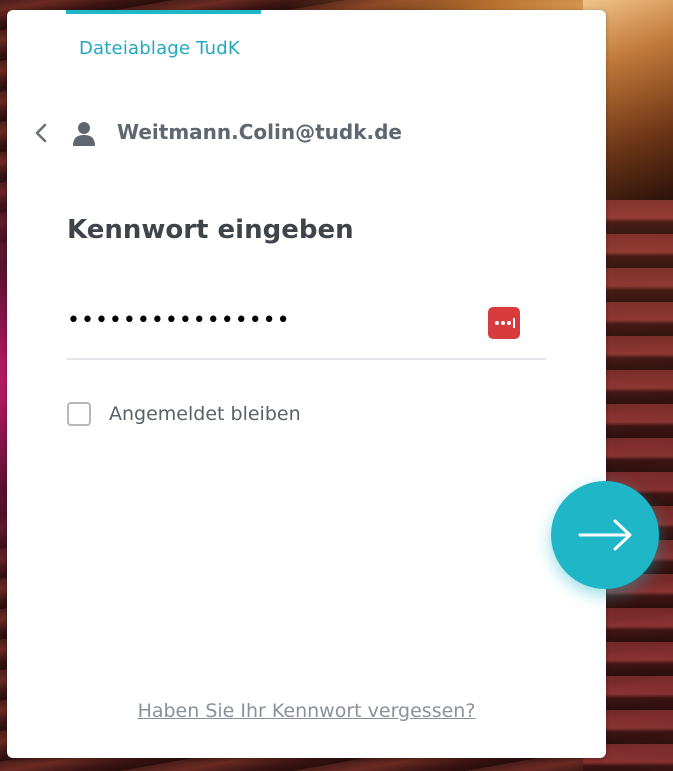  I want to click on remember-me-checkbox, so click(79, 414).